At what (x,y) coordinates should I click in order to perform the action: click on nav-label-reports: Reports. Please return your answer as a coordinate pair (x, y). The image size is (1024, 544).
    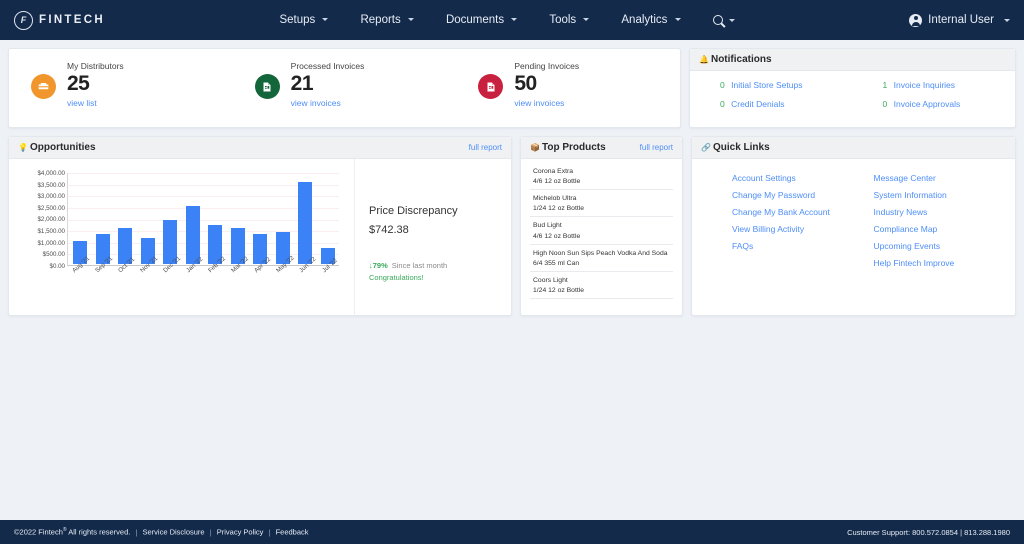
    Looking at the image, I should click on (380, 20).